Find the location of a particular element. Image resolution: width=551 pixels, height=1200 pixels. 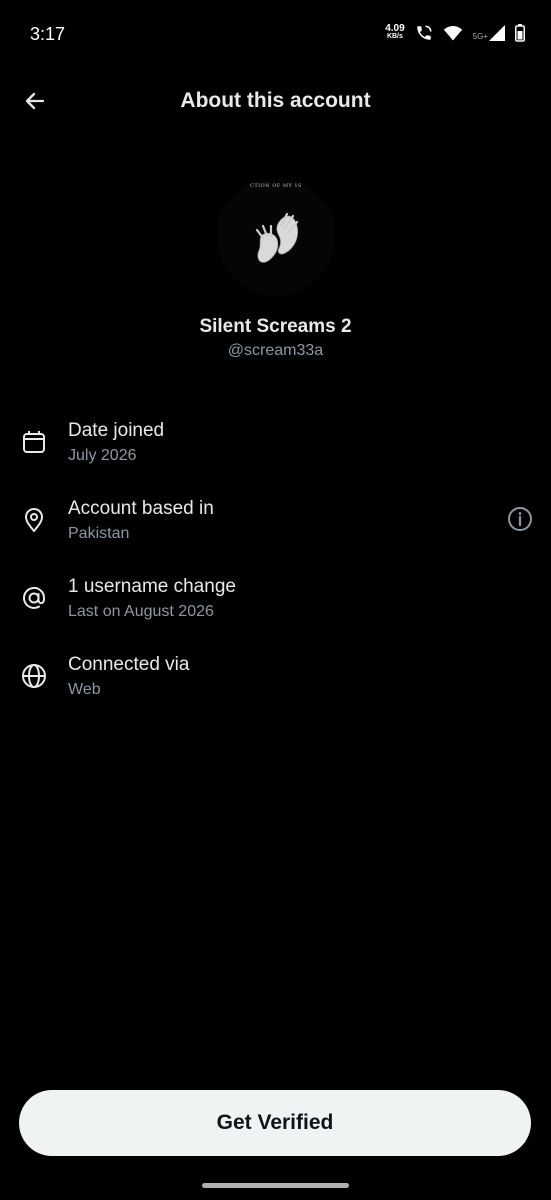

get-verified-button: Get Verified is located at coordinates (275, 1123).